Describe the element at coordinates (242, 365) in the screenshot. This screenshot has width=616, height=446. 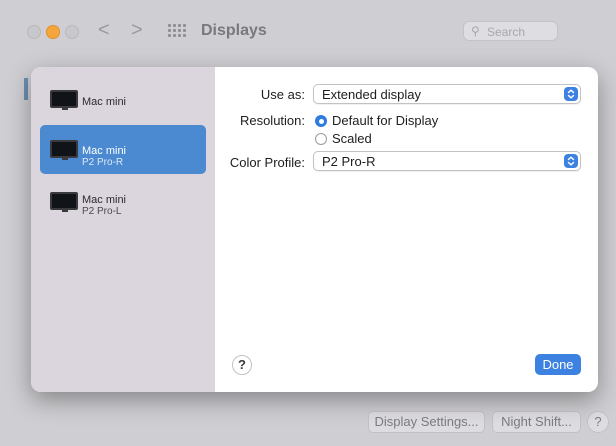
I see `help-button: ?` at that location.